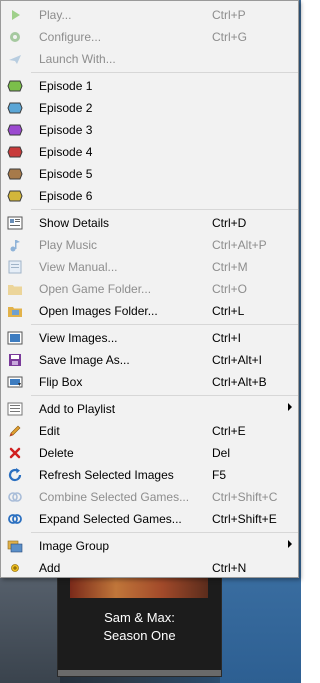 This screenshot has width=320, height=683. I want to click on menu-item-shortcut: Ctrl+M, so click(230, 267).